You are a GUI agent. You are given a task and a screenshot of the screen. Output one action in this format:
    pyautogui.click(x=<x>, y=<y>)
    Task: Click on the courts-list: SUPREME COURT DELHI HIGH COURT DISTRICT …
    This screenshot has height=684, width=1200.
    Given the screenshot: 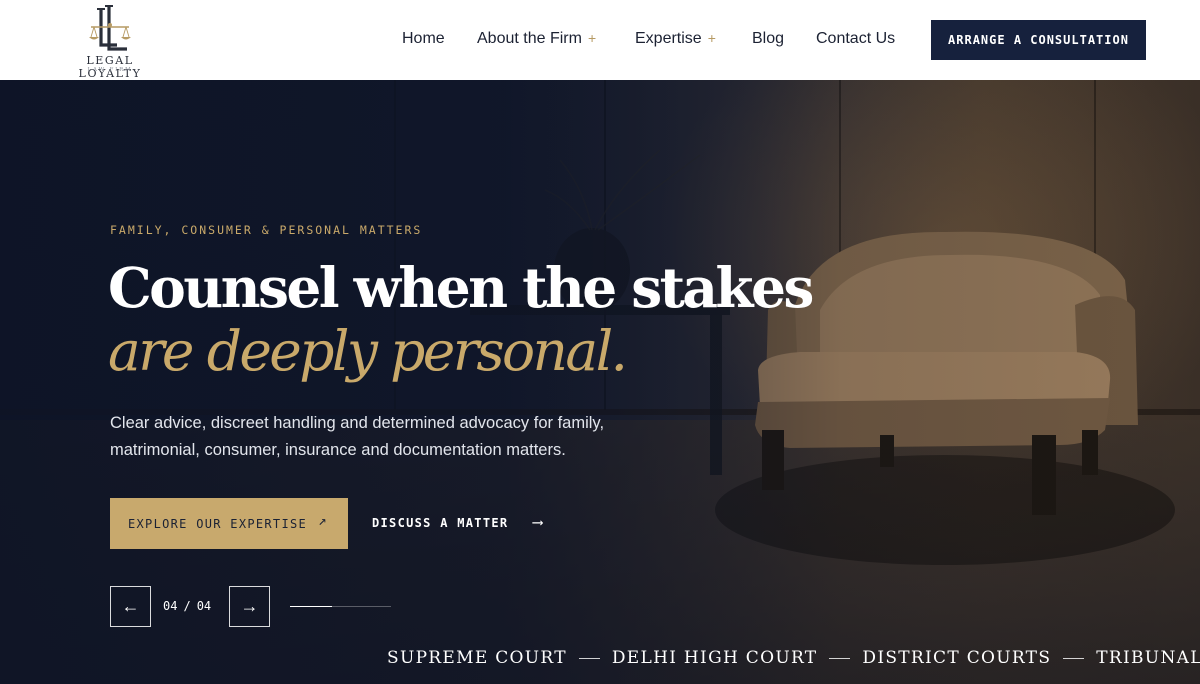 What is the action you would take?
    pyautogui.click(x=793, y=658)
    